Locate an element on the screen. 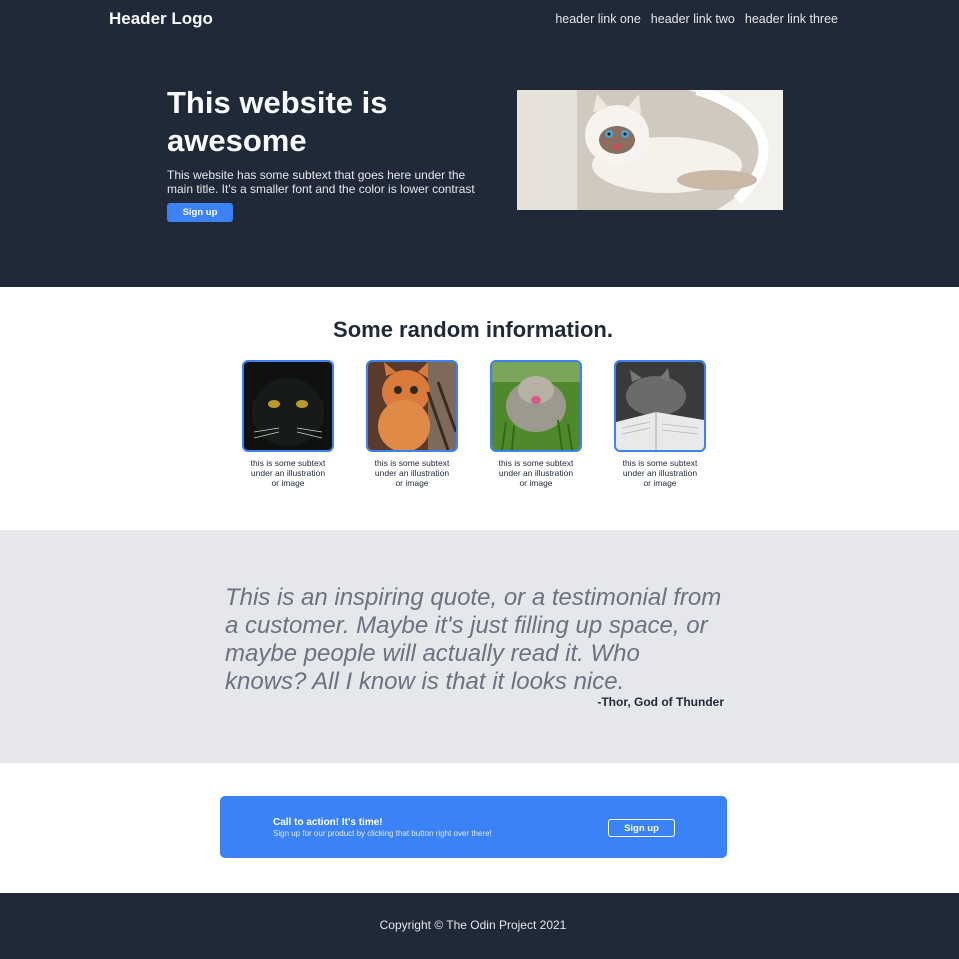 The width and height of the screenshot is (959, 959). header-link-one: header link one is located at coordinates (597, 19).